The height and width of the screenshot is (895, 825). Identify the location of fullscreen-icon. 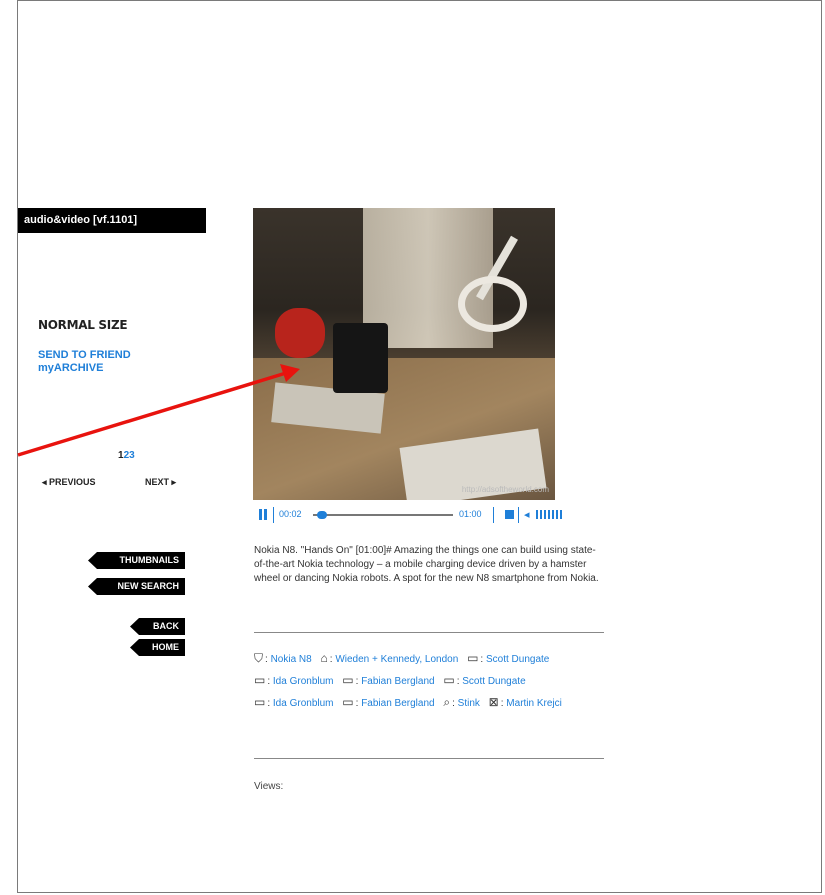
(509, 514).